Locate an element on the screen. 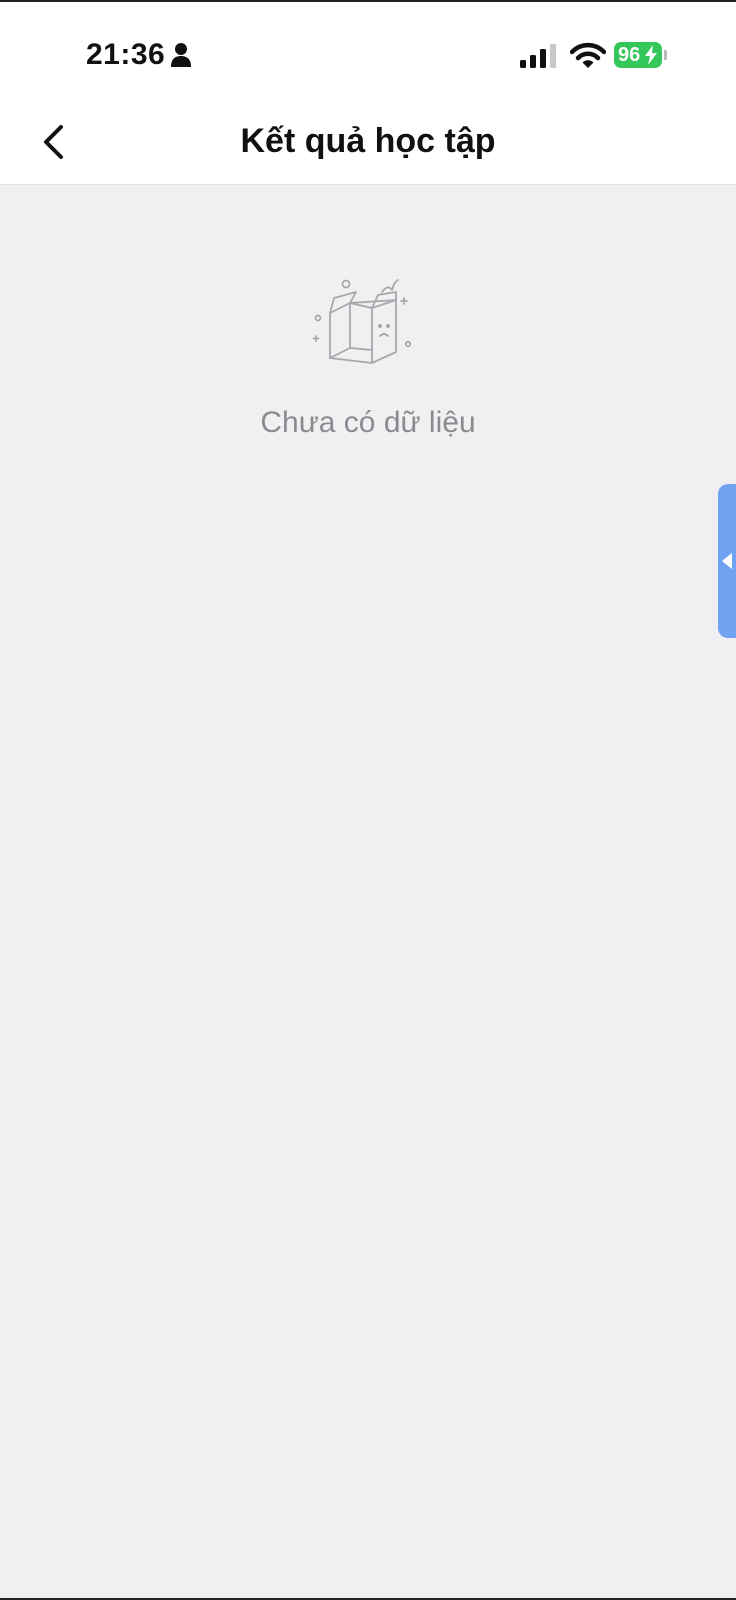  battery-level: 96 is located at coordinates (629, 55).